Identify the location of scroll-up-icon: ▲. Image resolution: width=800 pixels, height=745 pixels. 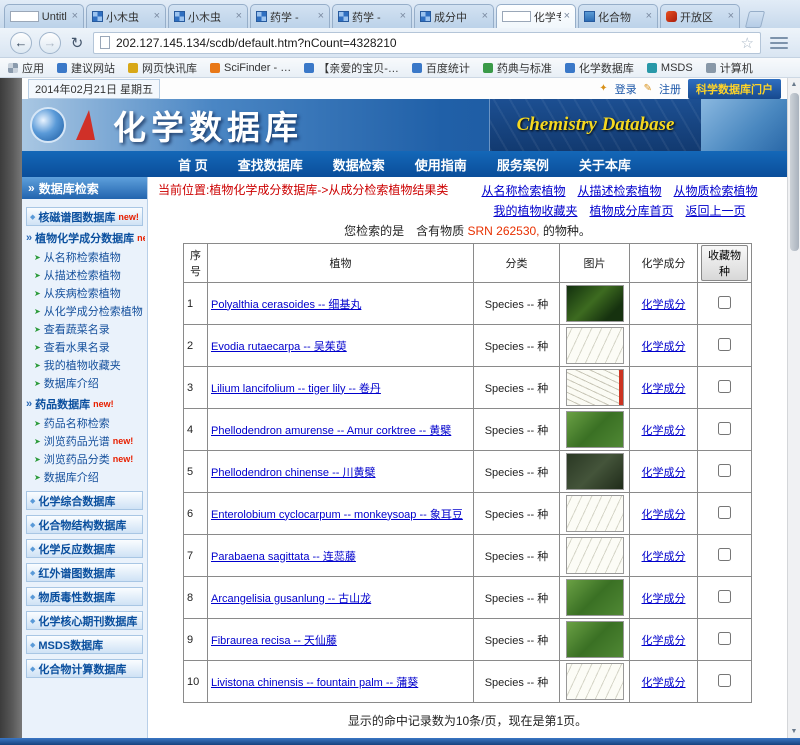
(794, 84).